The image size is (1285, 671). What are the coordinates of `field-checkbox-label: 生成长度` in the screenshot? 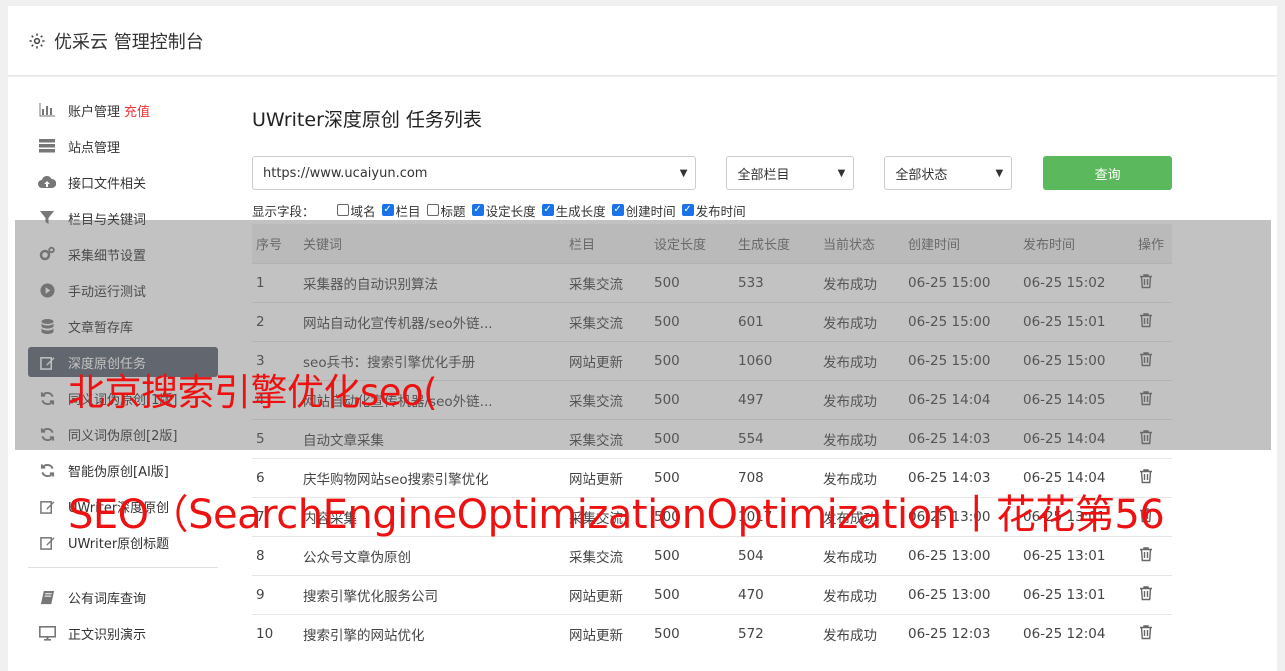 It's located at (580, 211).